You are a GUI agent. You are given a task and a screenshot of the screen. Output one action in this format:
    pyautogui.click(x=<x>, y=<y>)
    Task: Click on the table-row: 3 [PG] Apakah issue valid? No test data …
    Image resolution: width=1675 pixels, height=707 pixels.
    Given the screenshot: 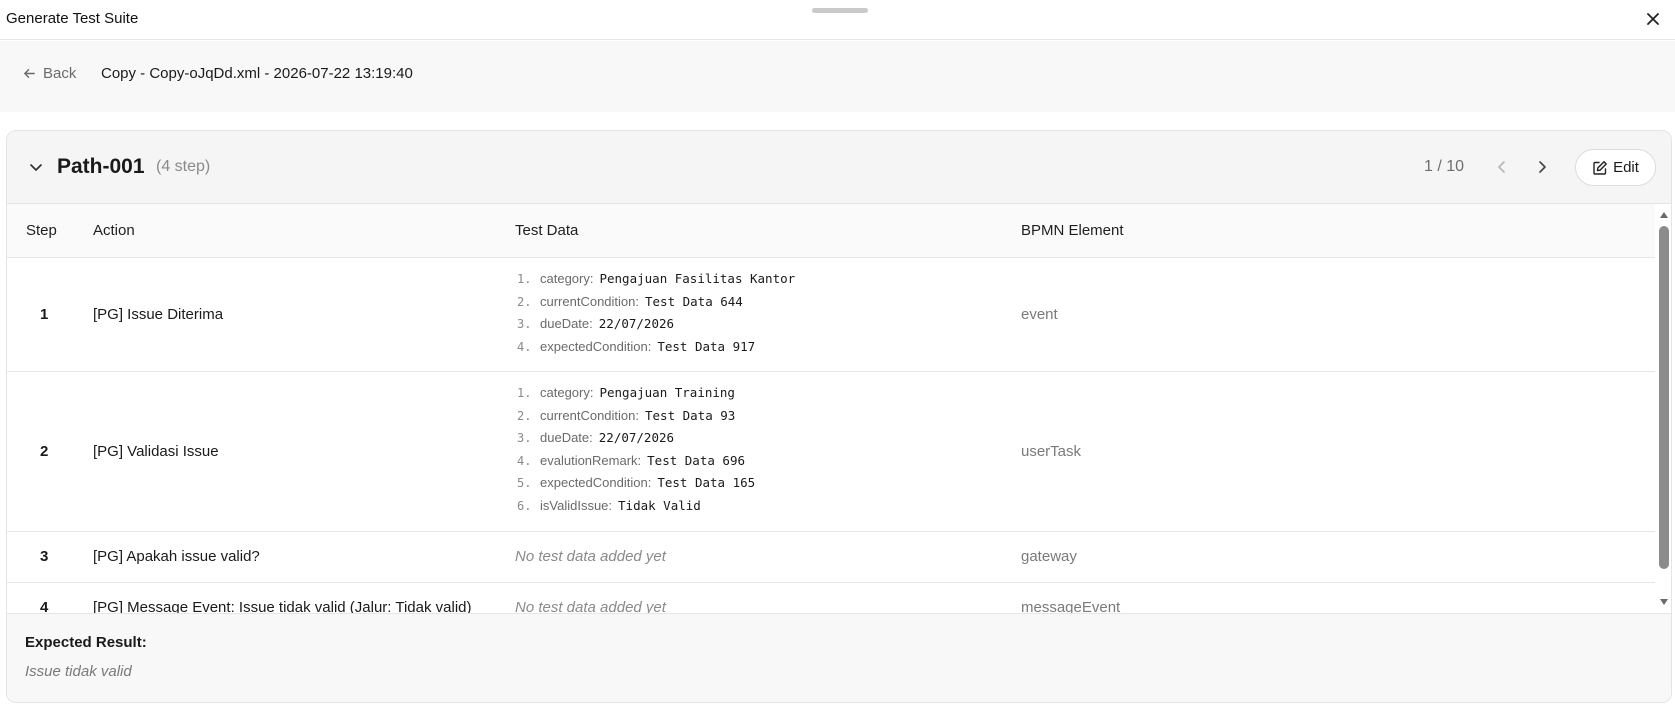 What is the action you would take?
    pyautogui.click(x=831, y=558)
    